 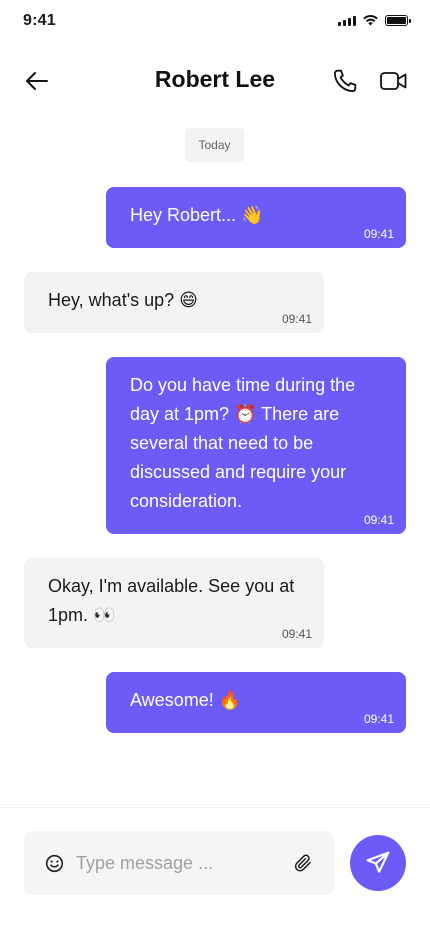 What do you see at coordinates (176, 863) in the screenshot?
I see `message-input` at bounding box center [176, 863].